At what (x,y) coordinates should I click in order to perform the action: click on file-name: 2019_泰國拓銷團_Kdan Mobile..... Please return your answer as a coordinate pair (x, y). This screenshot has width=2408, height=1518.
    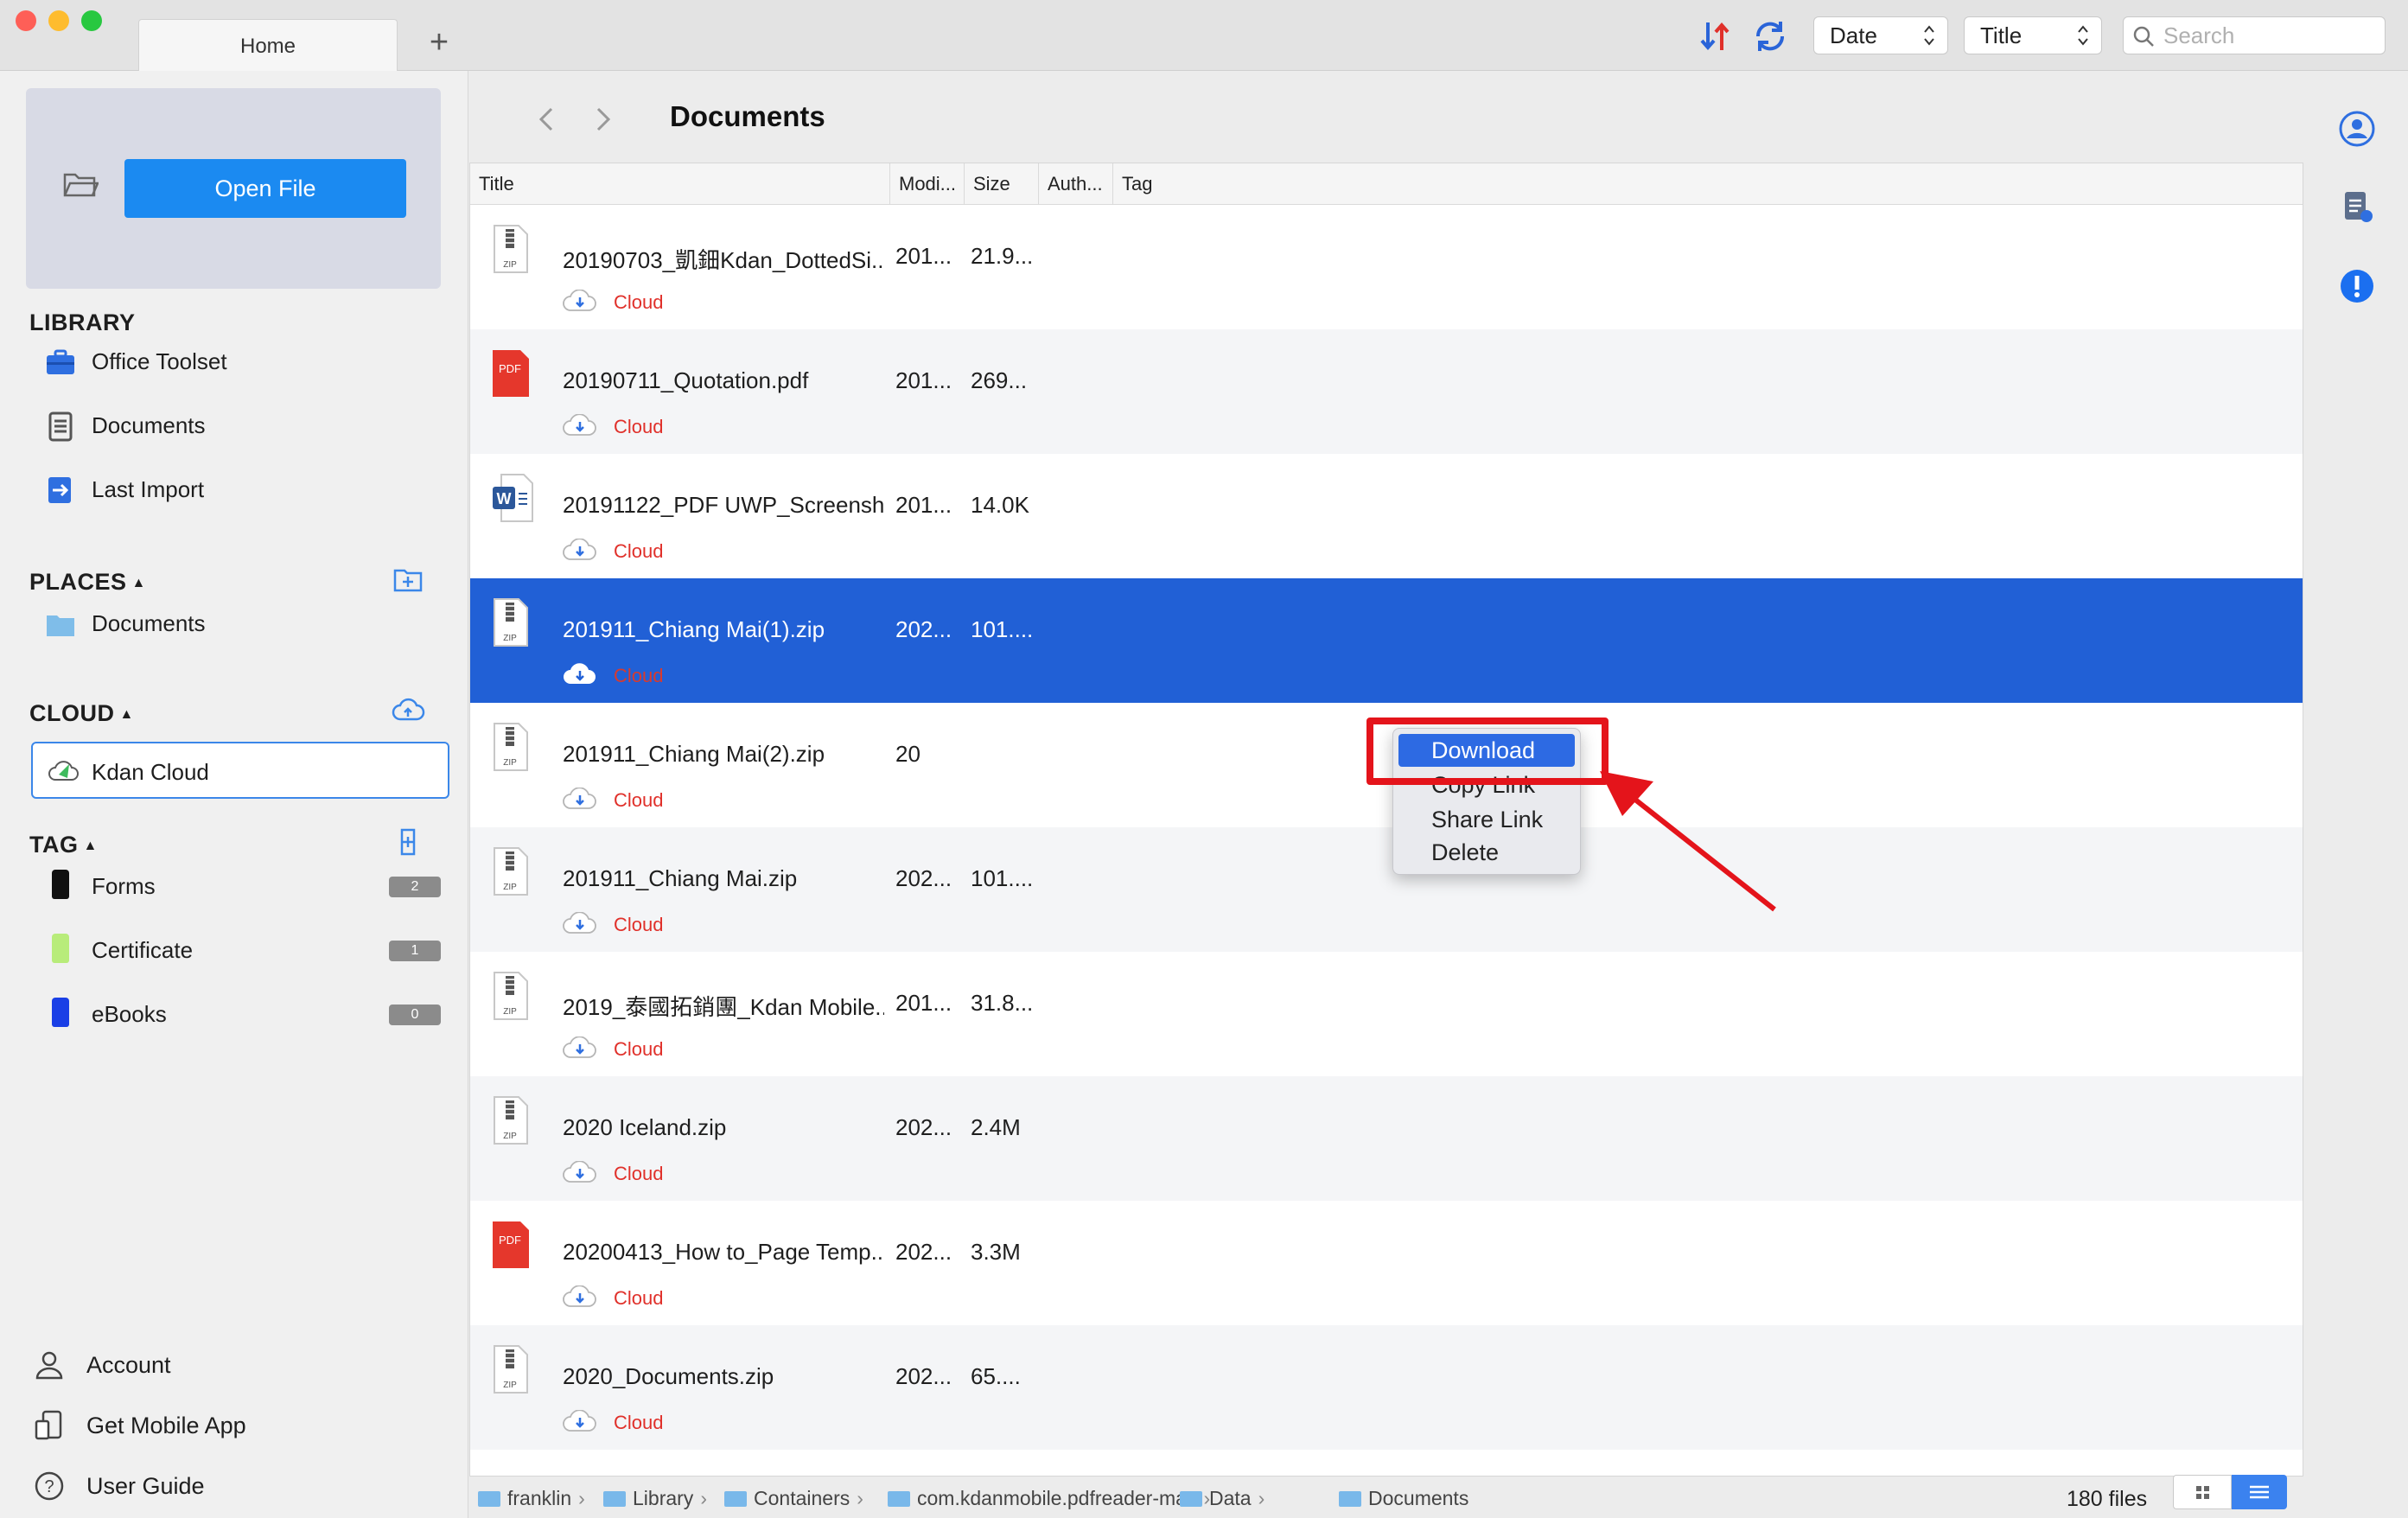
    Looking at the image, I should click on (723, 1007).